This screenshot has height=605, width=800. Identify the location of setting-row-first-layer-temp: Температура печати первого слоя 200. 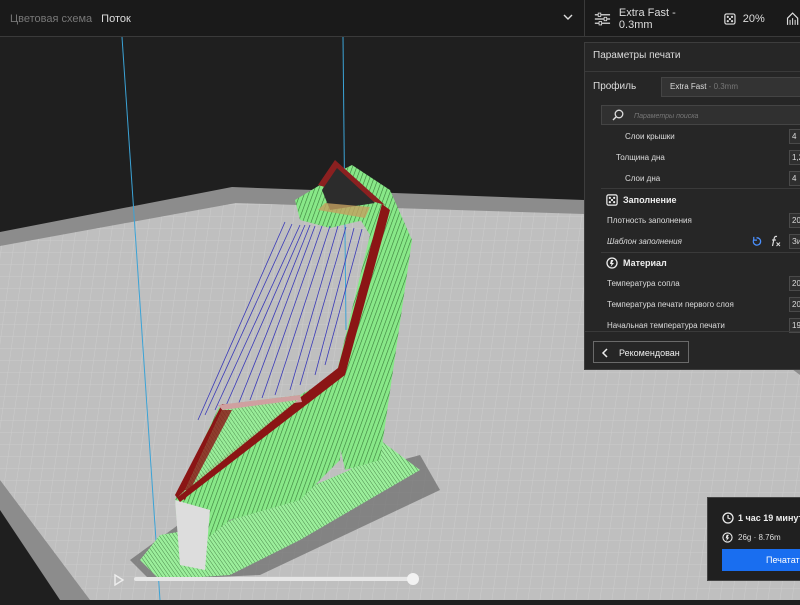
(692, 305).